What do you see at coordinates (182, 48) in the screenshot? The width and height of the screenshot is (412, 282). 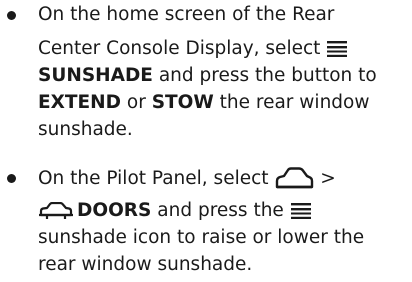 I see `item1-line2-text: Center Console Display, select` at bounding box center [182, 48].